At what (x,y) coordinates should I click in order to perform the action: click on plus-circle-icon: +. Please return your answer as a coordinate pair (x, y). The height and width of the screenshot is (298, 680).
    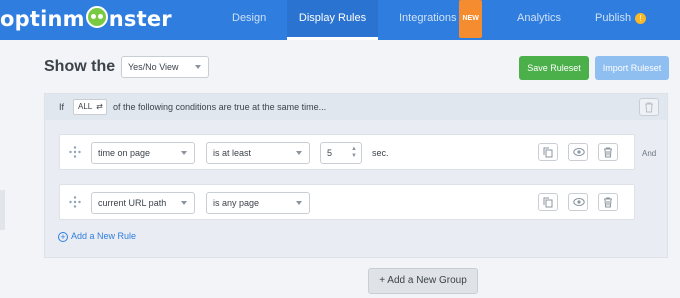
    Looking at the image, I should click on (63, 237).